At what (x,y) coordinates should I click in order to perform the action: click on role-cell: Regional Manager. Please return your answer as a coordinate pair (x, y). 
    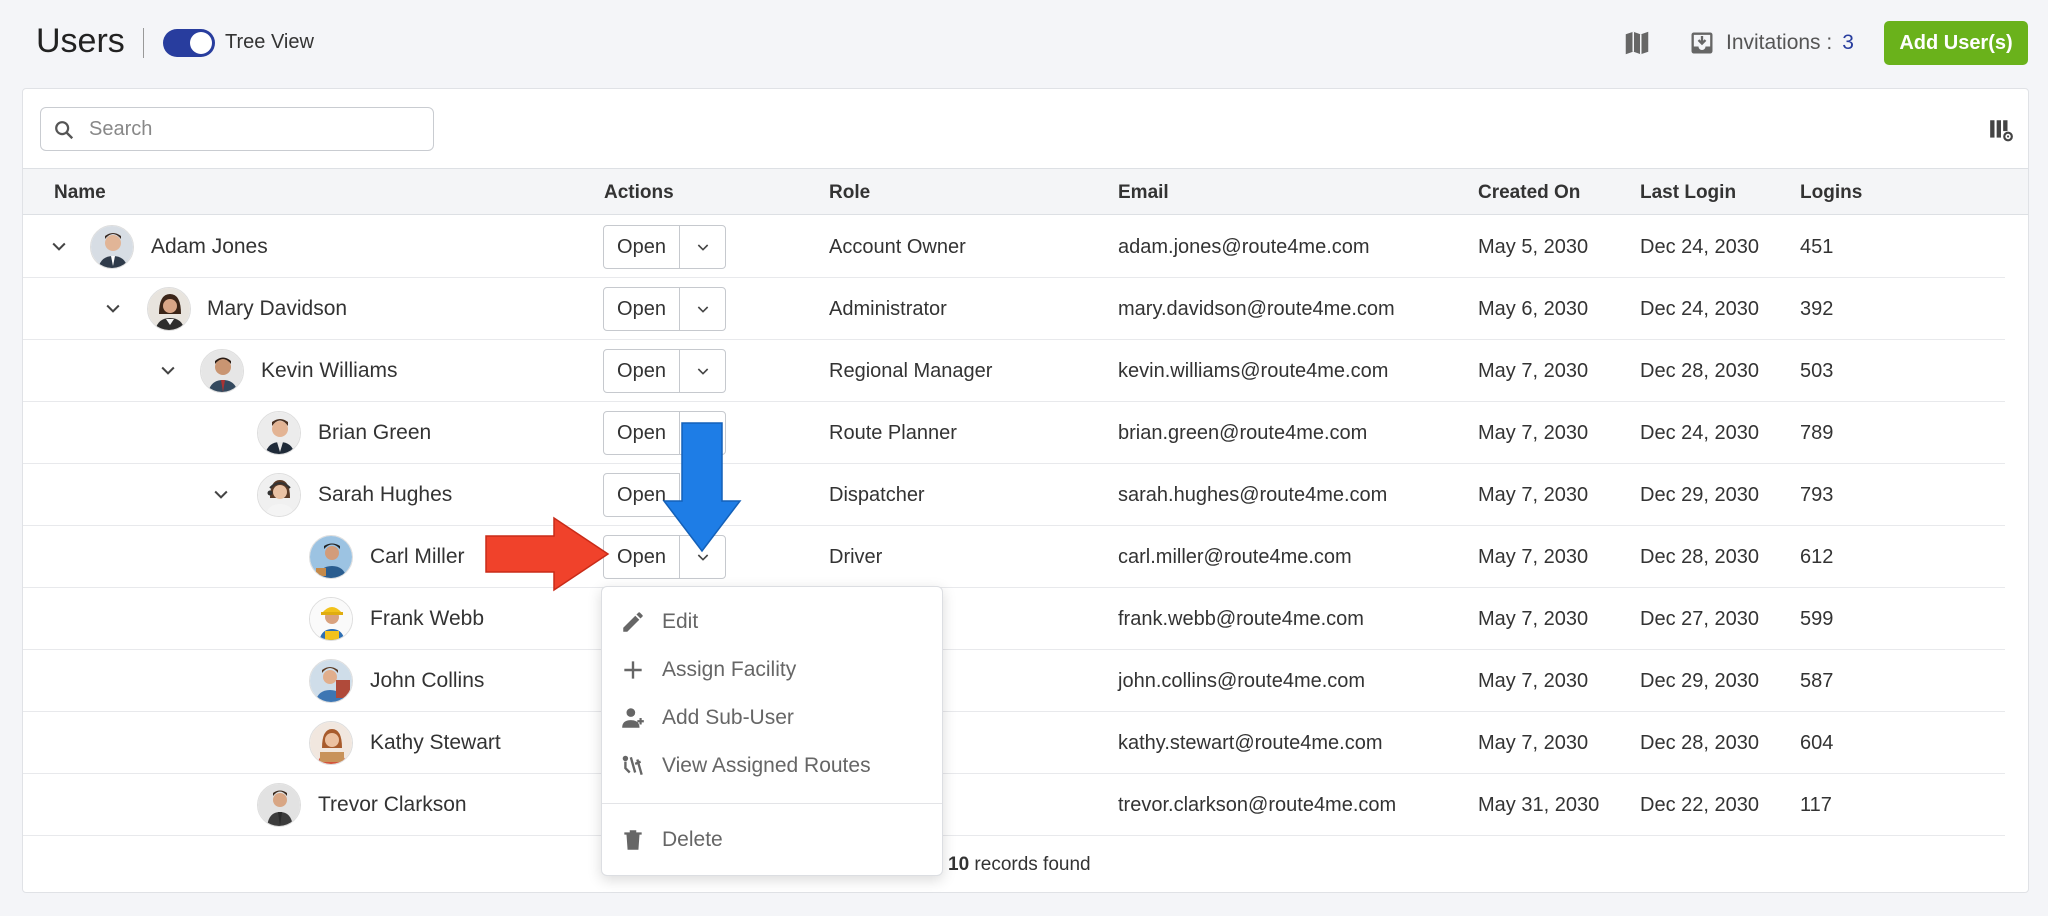
    Looking at the image, I should click on (911, 371).